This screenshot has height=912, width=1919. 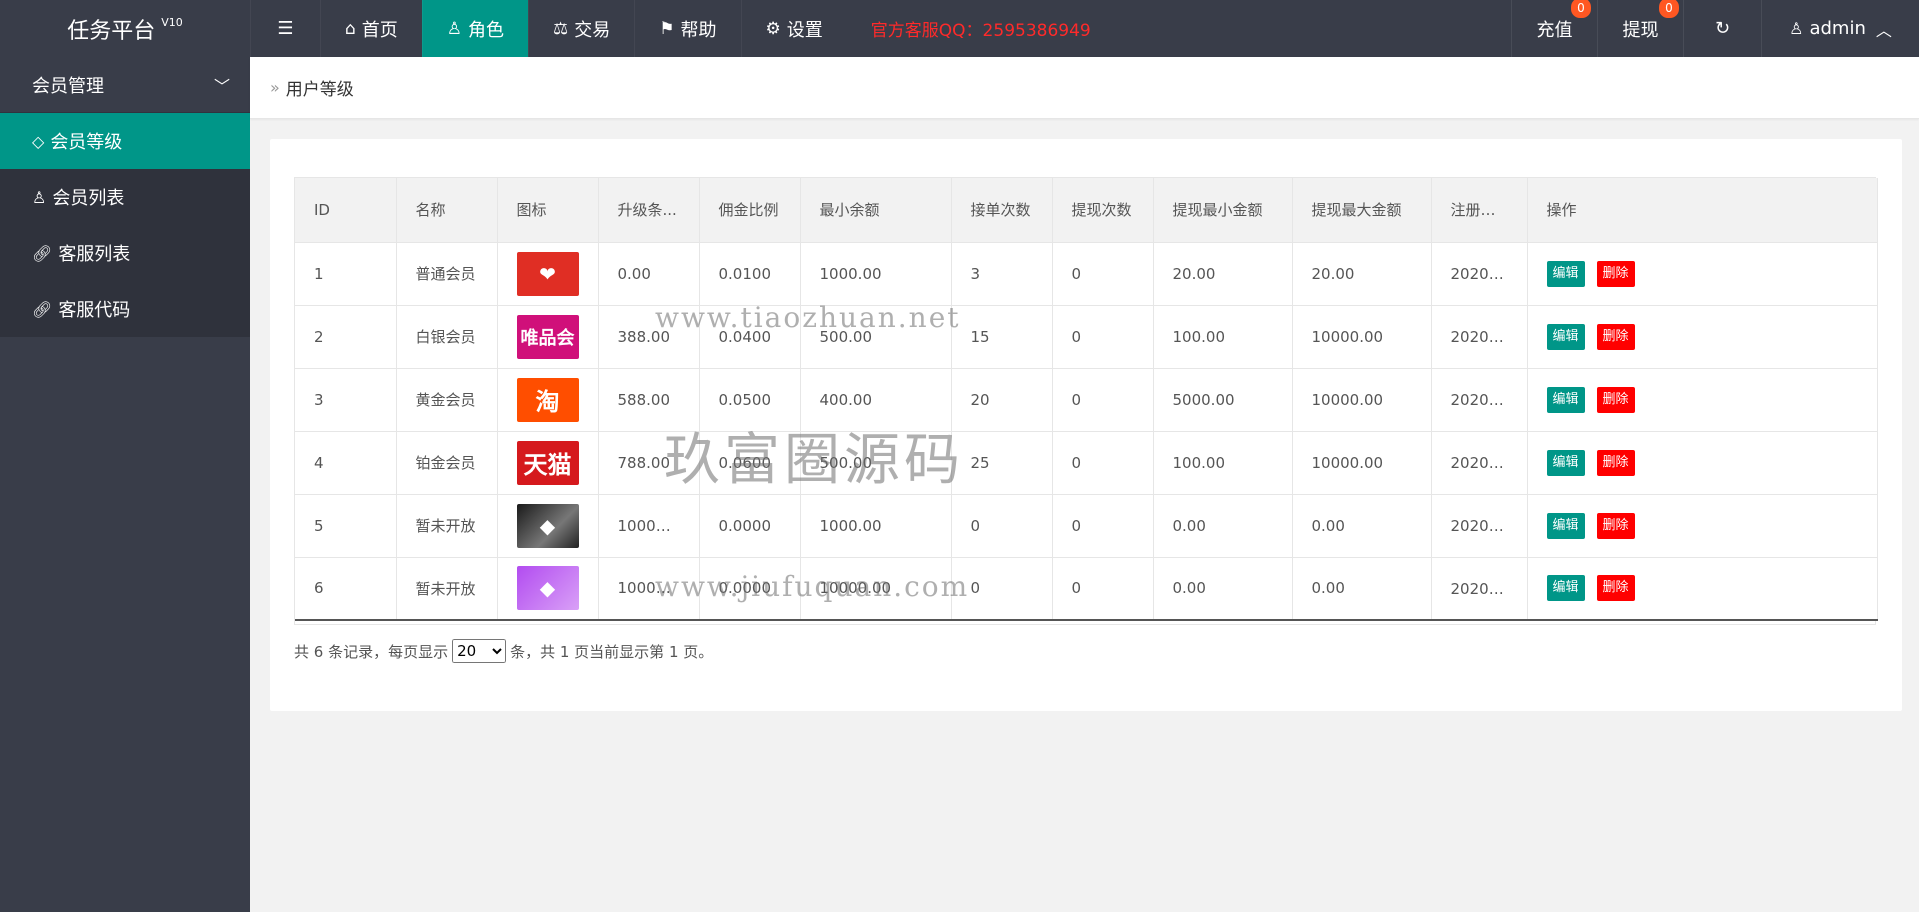 I want to click on refresh-icon: ↻, so click(x=1722, y=28).